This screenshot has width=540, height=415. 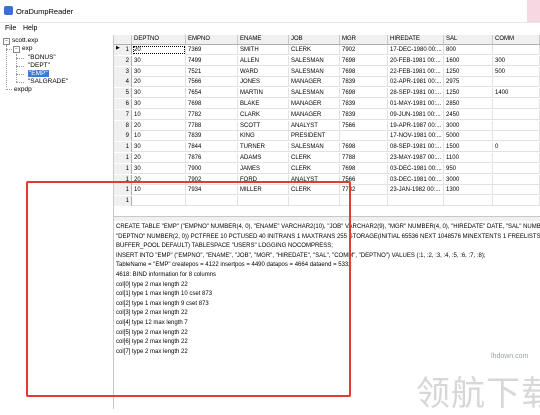 What do you see at coordinates (468, 136) in the screenshot?
I see `grid-cell: 5000` at bounding box center [468, 136].